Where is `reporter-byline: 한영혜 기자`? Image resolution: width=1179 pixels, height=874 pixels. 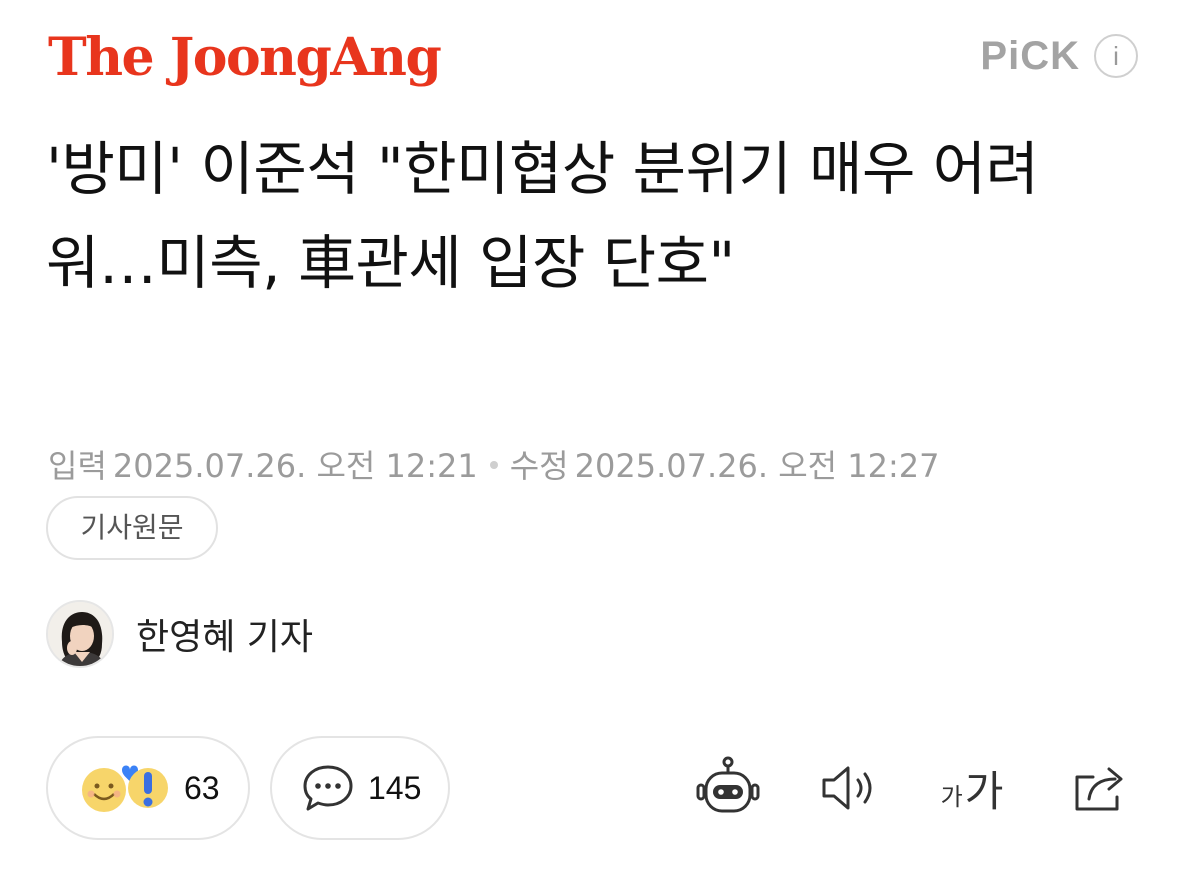
reporter-byline: 한영혜 기자 is located at coordinates (179, 634).